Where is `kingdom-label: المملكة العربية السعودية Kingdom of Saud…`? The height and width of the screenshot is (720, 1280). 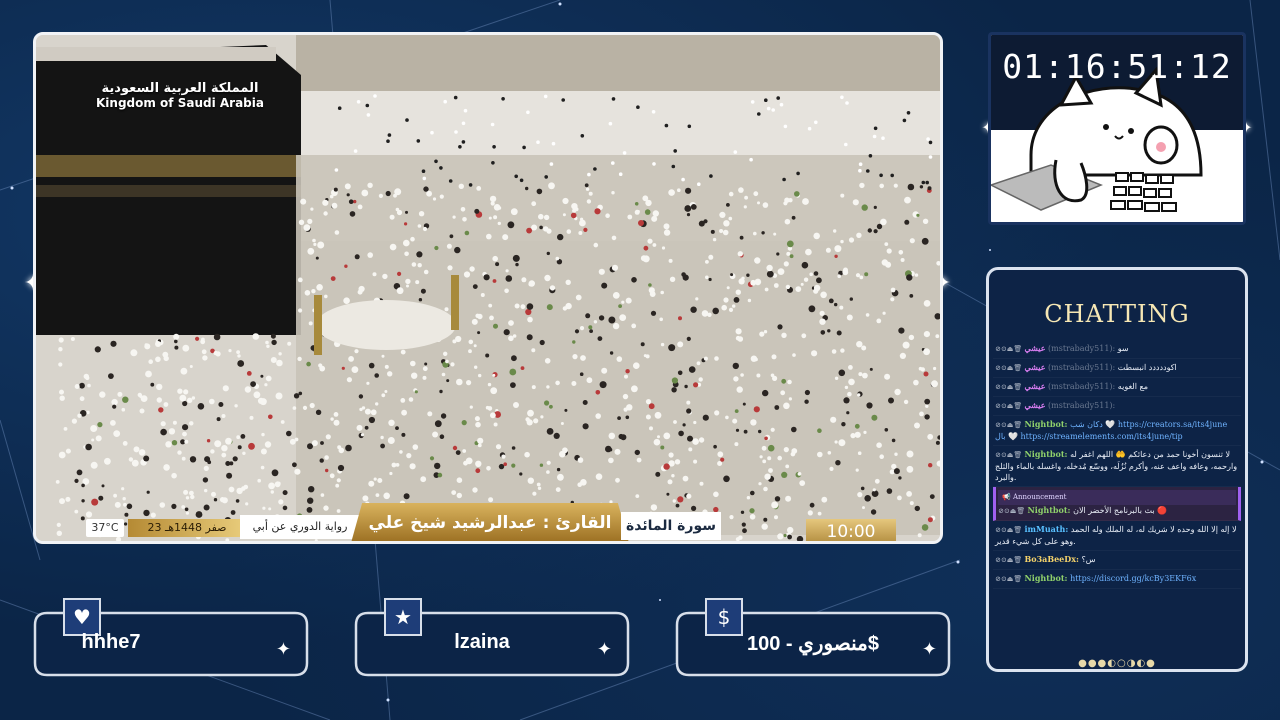
kingdom-label: المملكة العربية السعودية Kingdom of Saud… is located at coordinates (180, 95).